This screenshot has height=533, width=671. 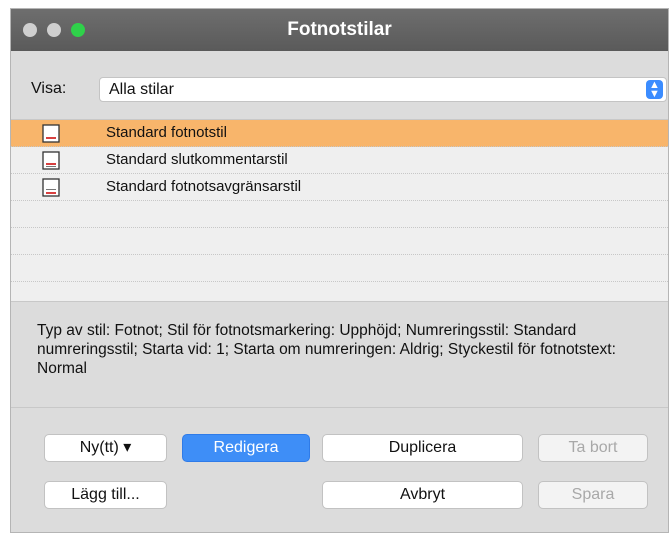 I want to click on divider, so click(x=339, y=407).